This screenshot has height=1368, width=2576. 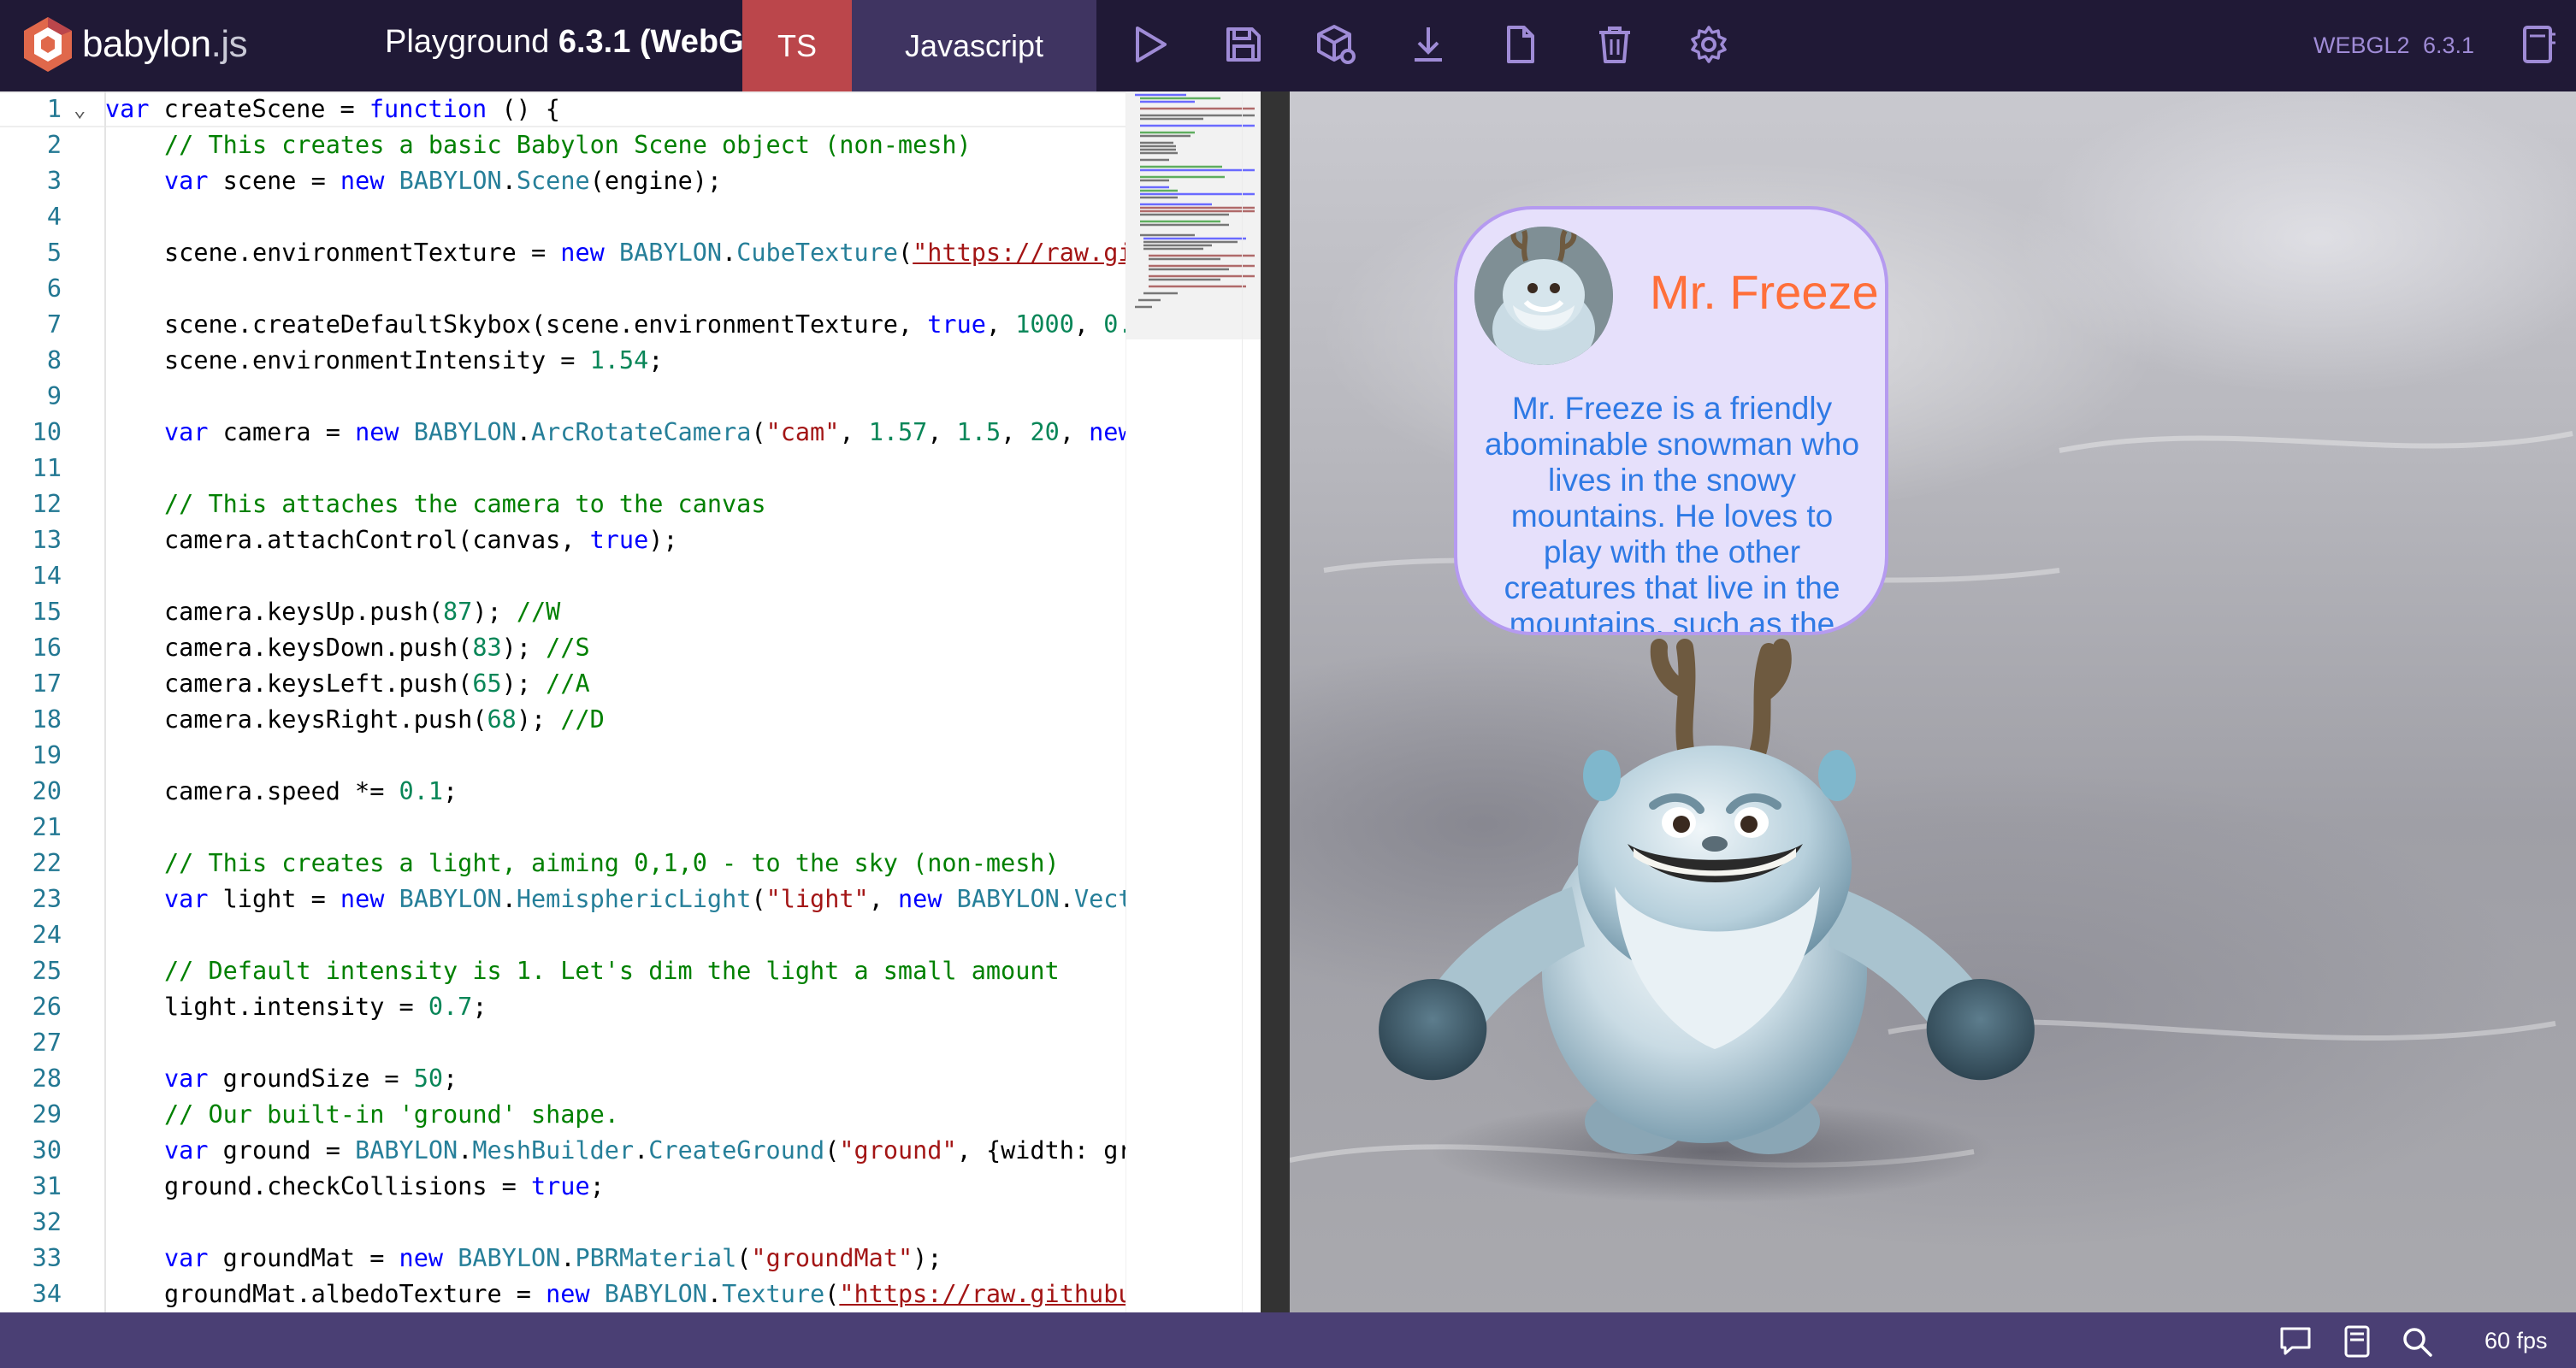 What do you see at coordinates (47, 1007) in the screenshot?
I see `line-number: 26` at bounding box center [47, 1007].